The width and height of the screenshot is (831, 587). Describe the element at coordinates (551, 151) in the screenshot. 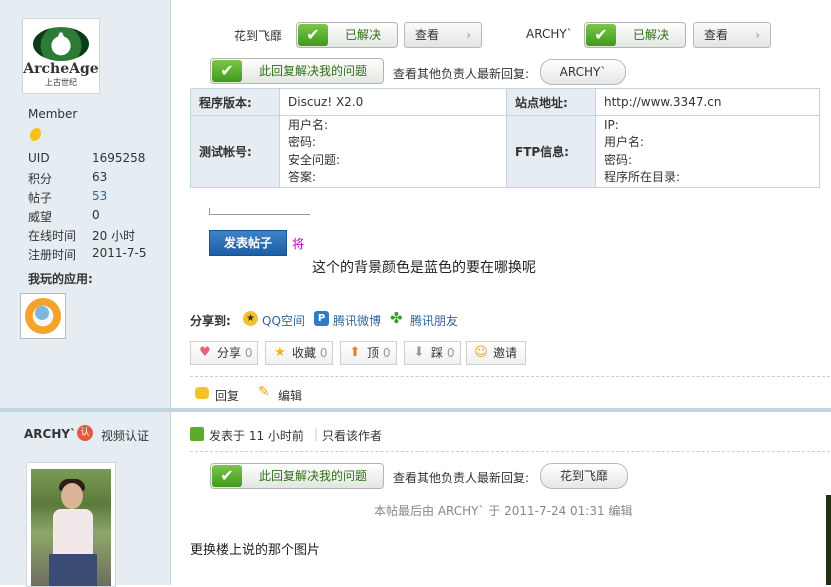

I see `ftp-label: FTP信息:` at that location.